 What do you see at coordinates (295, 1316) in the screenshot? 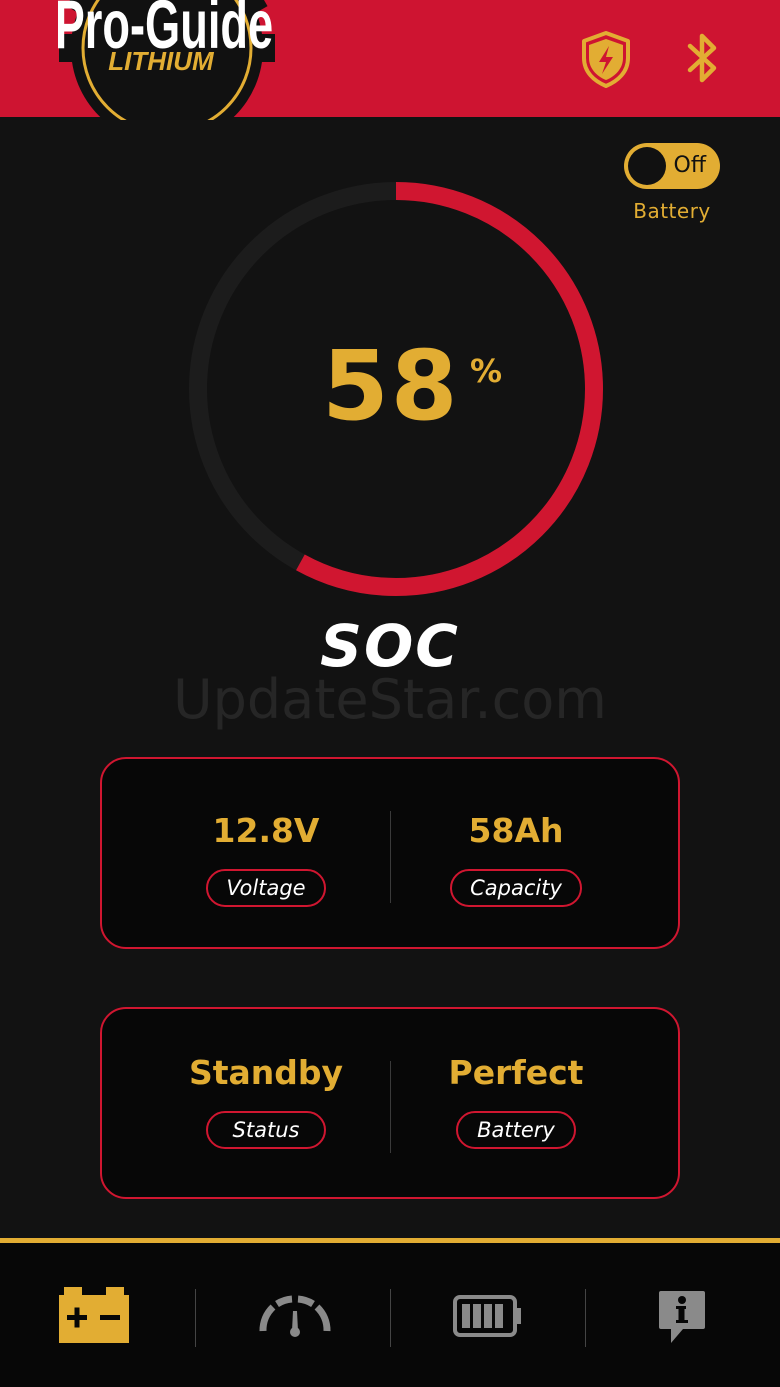
I see `gauge-meter-icon` at bounding box center [295, 1316].